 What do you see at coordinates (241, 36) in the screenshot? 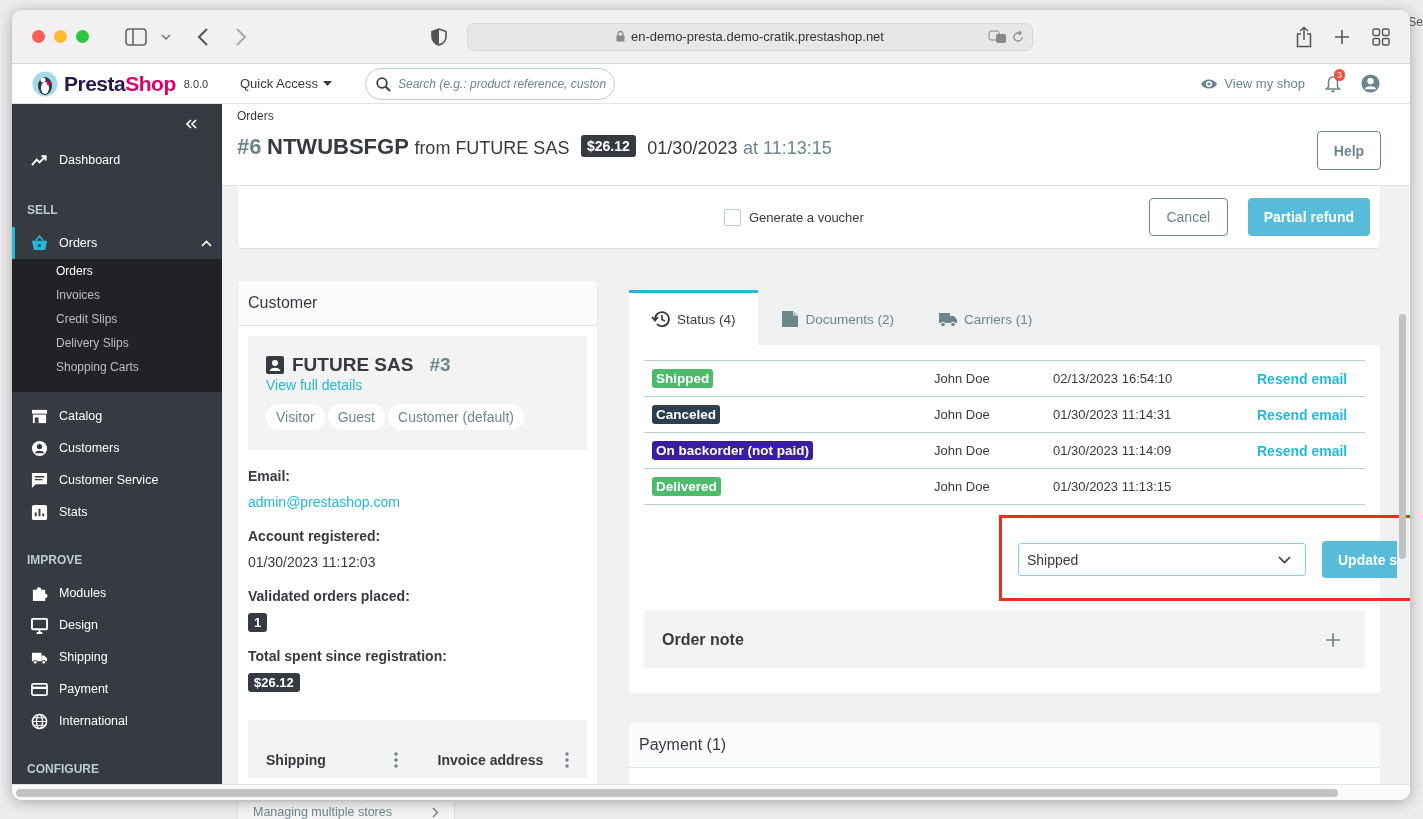
I see `forward-icon` at bounding box center [241, 36].